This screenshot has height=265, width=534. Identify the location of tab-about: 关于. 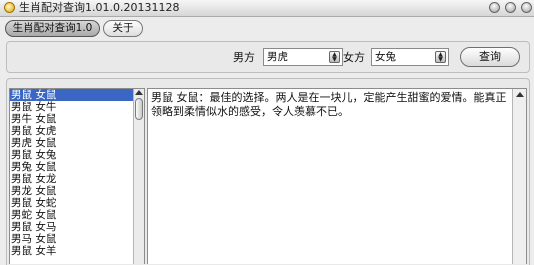
(123, 28).